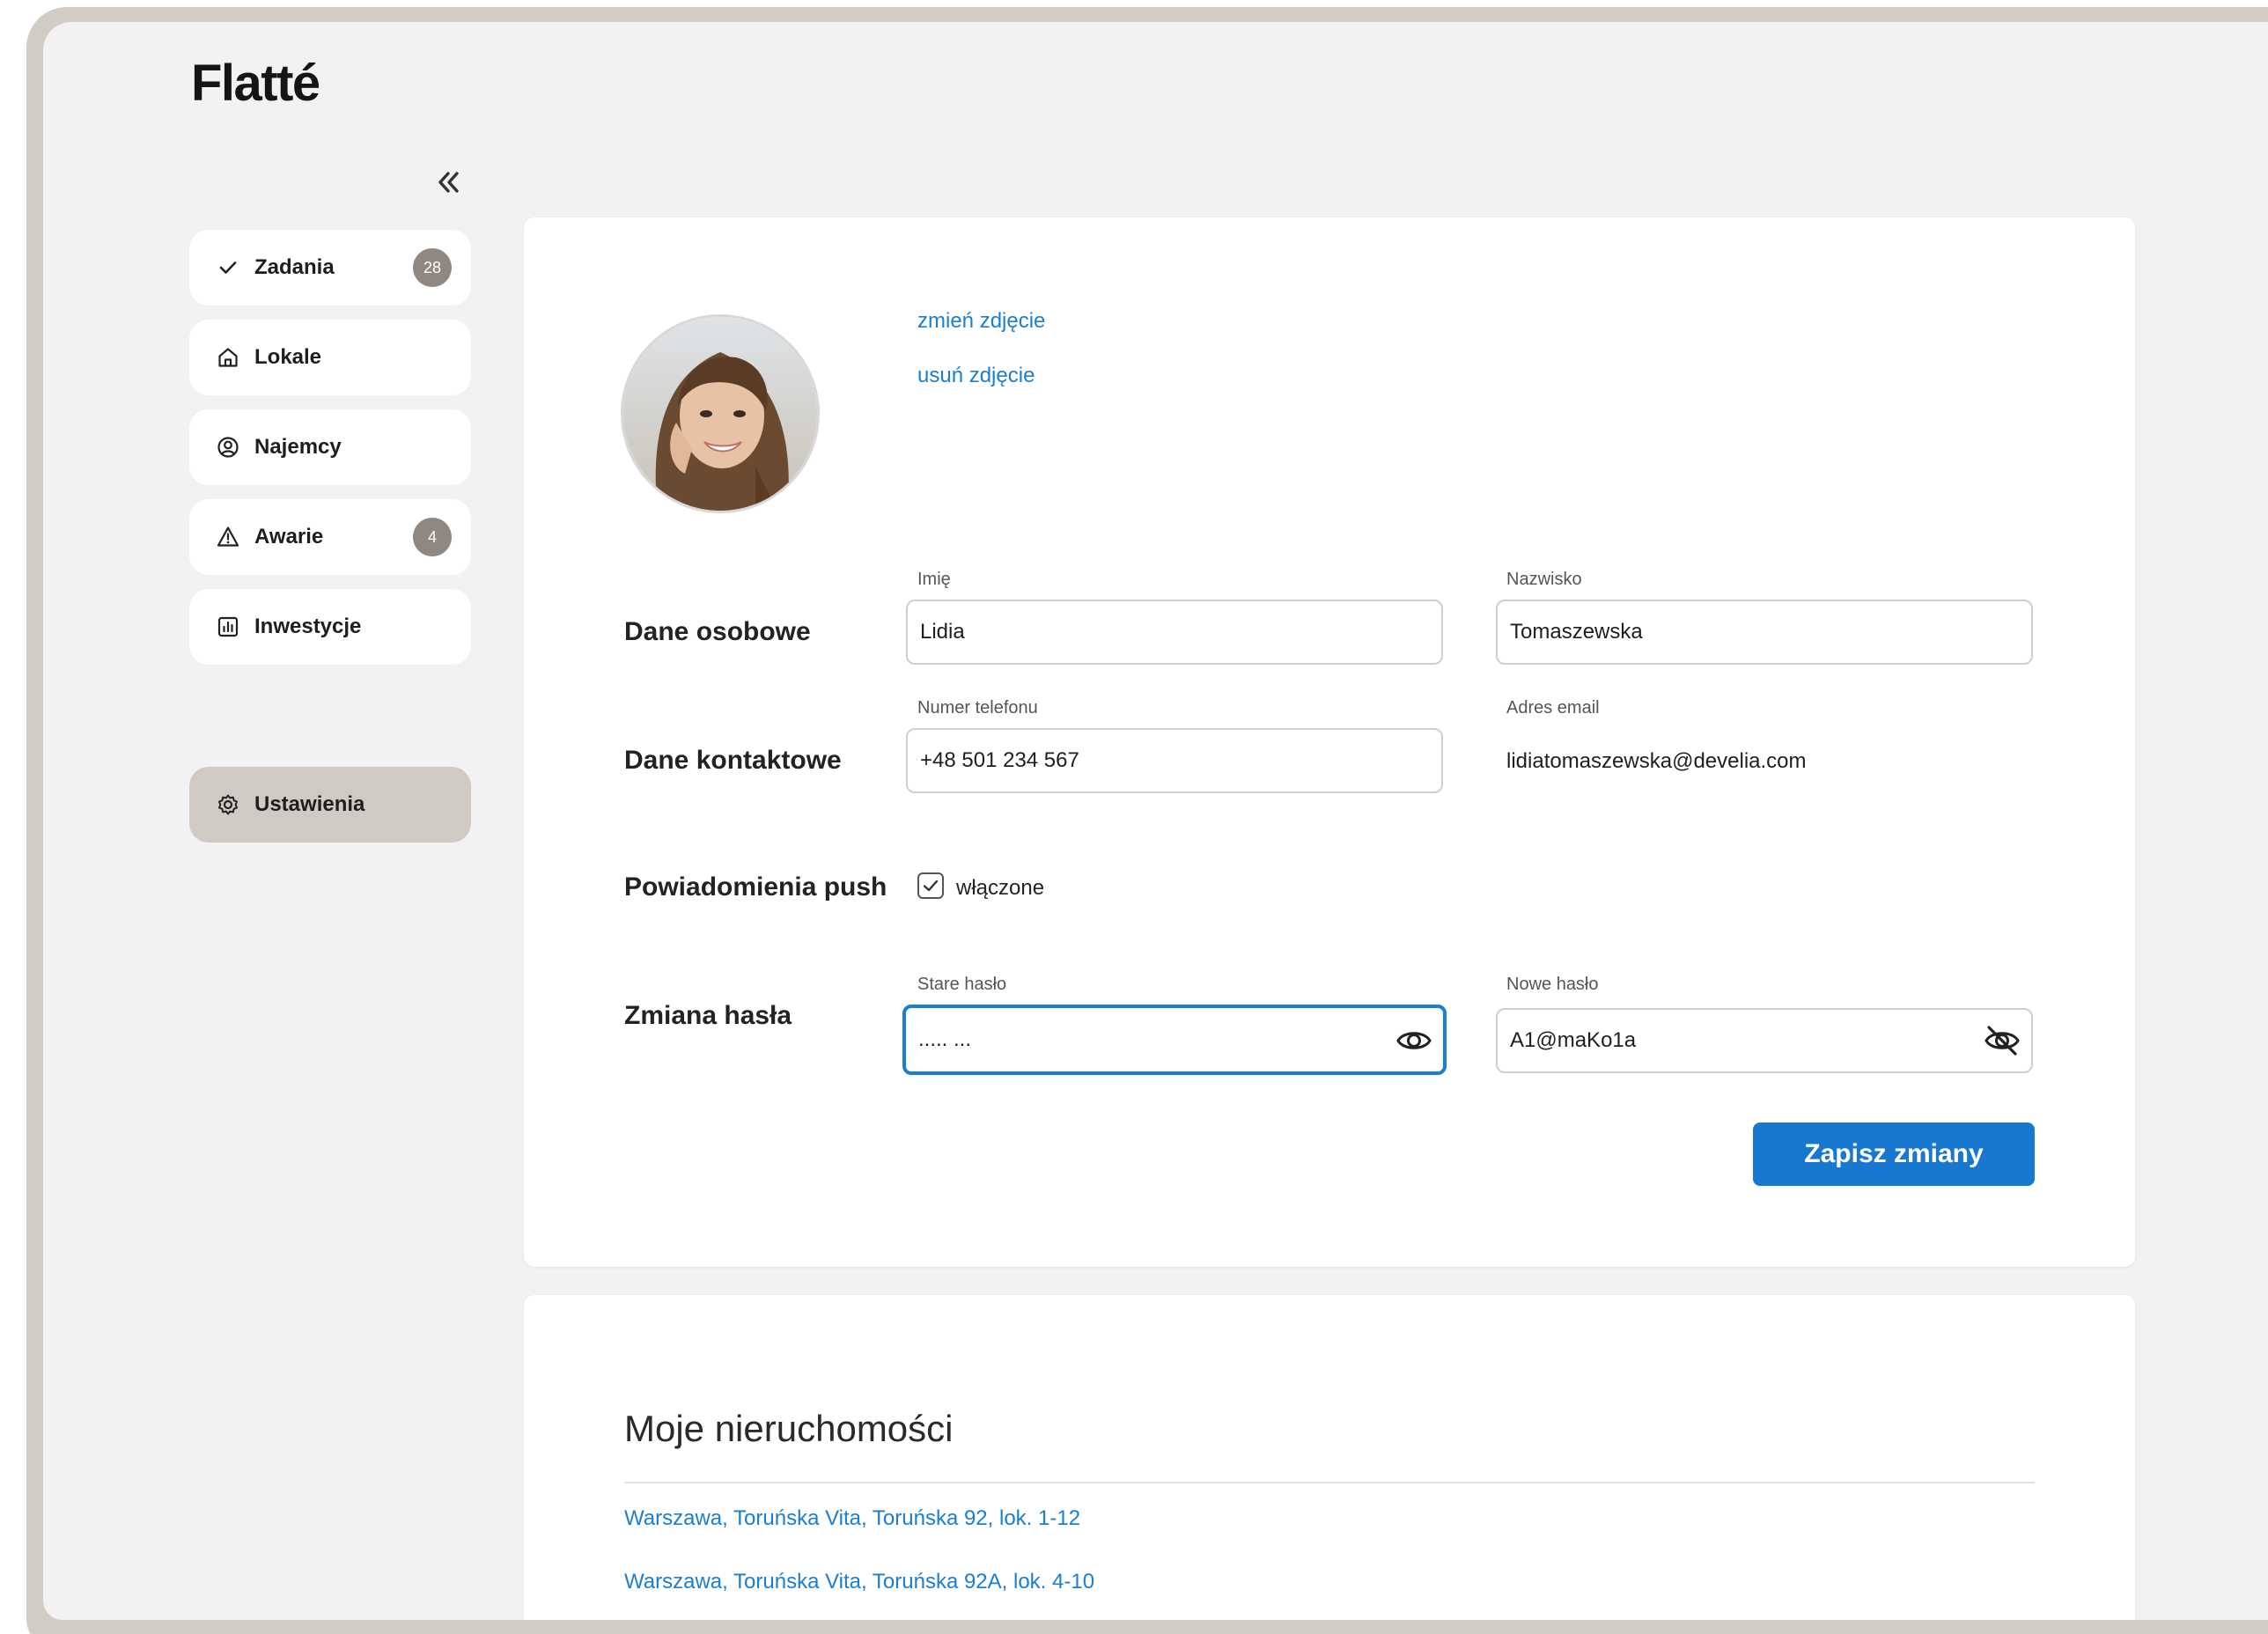 This screenshot has height=1634, width=2268. I want to click on section-push-label: Powiadomienia push, so click(755, 887).